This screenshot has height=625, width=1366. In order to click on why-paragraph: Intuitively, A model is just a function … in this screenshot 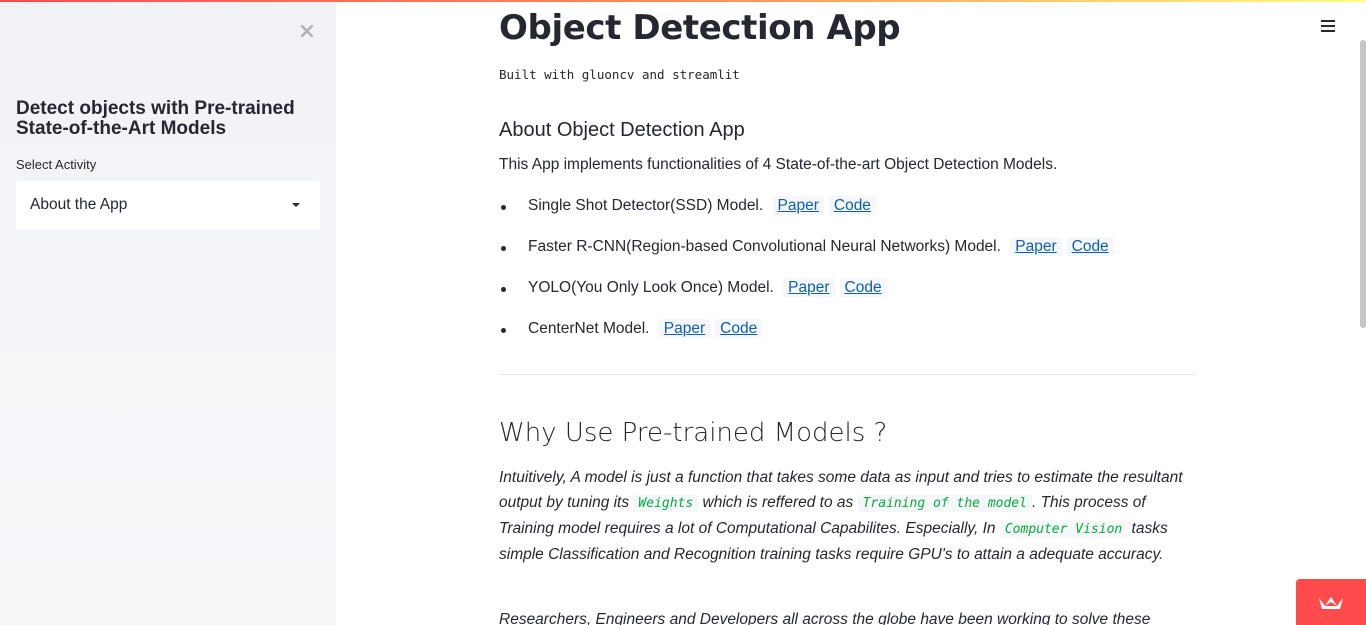, I will do `click(844, 516)`.